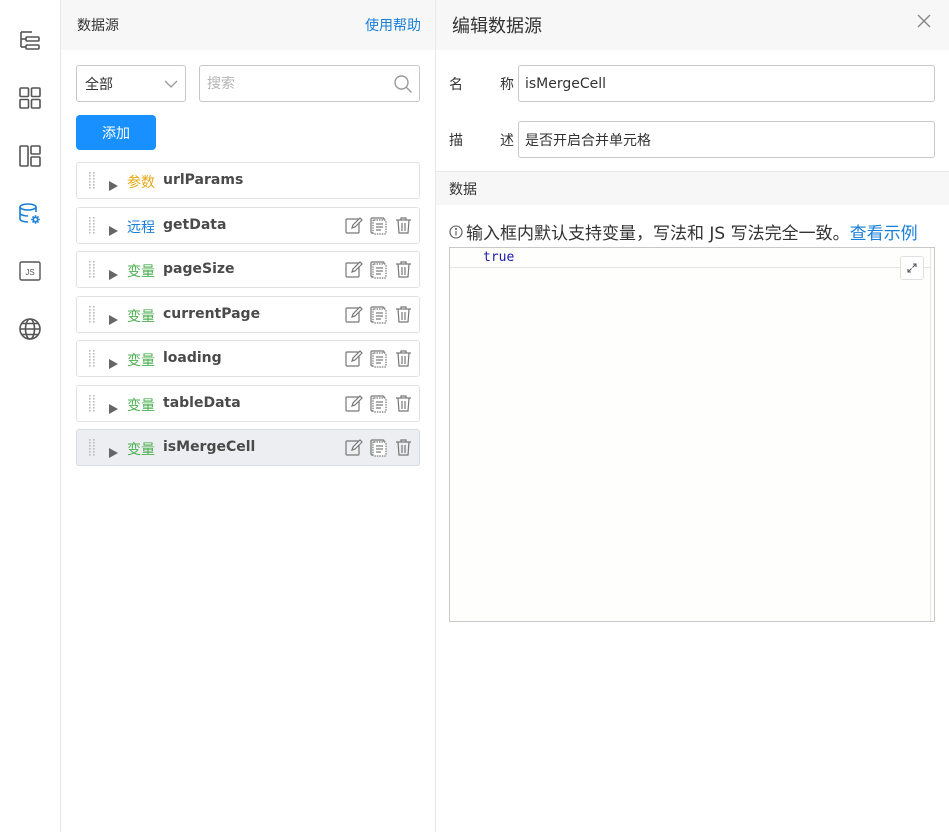  Describe the element at coordinates (30, 416) in the screenshot. I see `icon-rail: JS` at that location.